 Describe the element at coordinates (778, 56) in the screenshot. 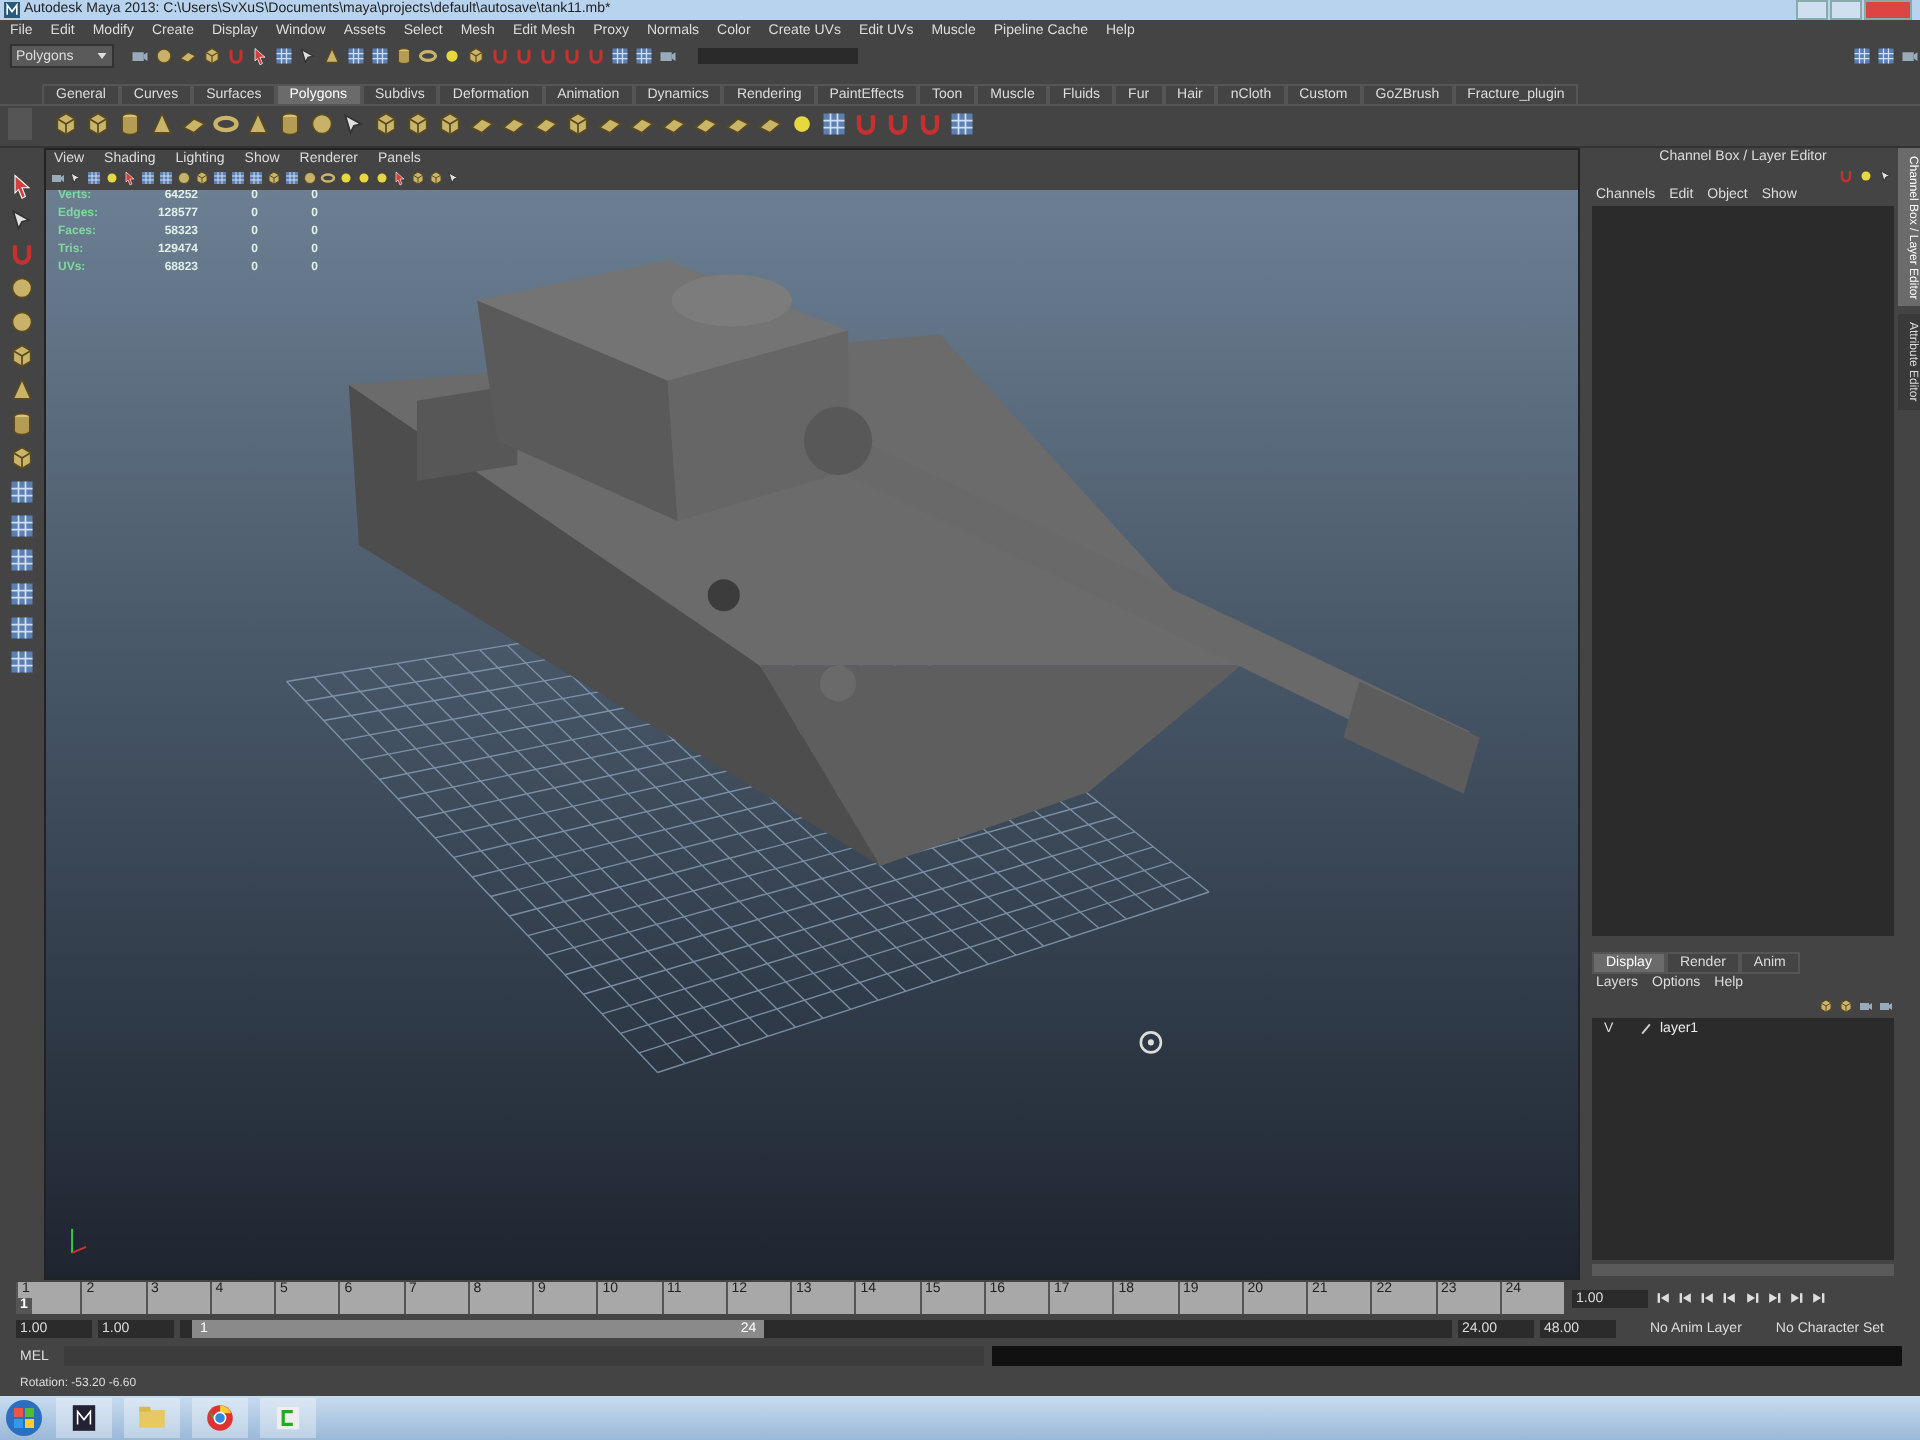

I see `input-field` at that location.